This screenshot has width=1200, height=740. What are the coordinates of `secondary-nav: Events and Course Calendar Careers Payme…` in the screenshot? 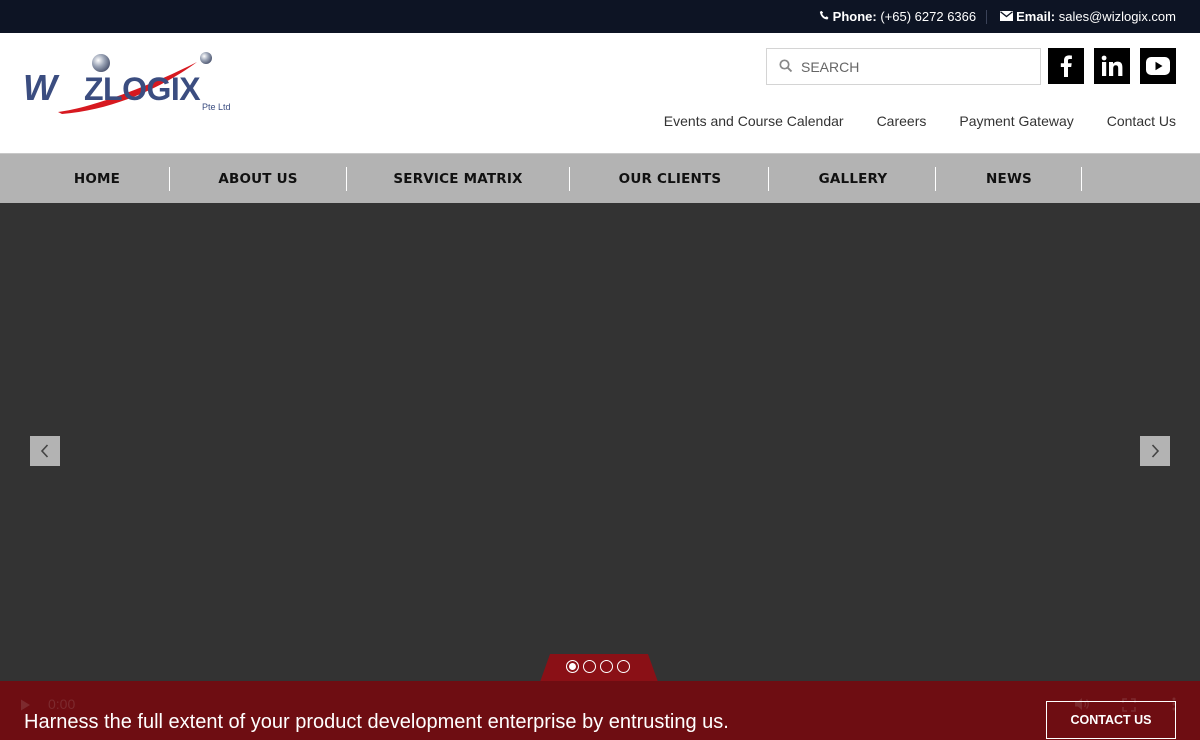 It's located at (903, 121).